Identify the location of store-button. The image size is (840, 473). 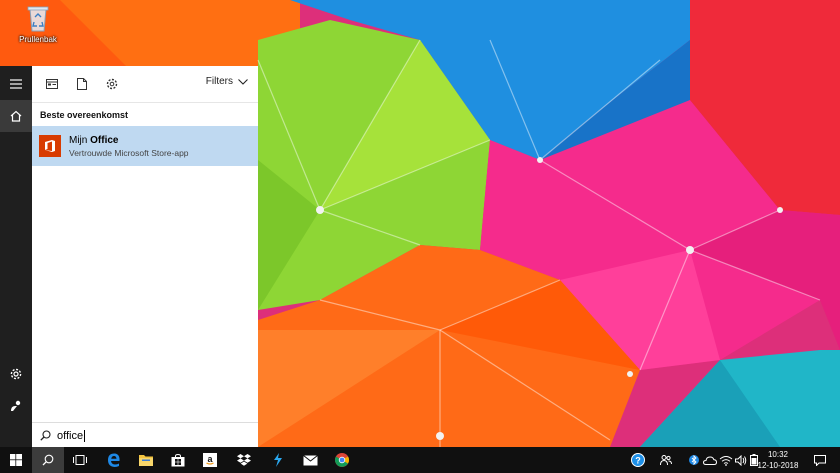
(178, 460).